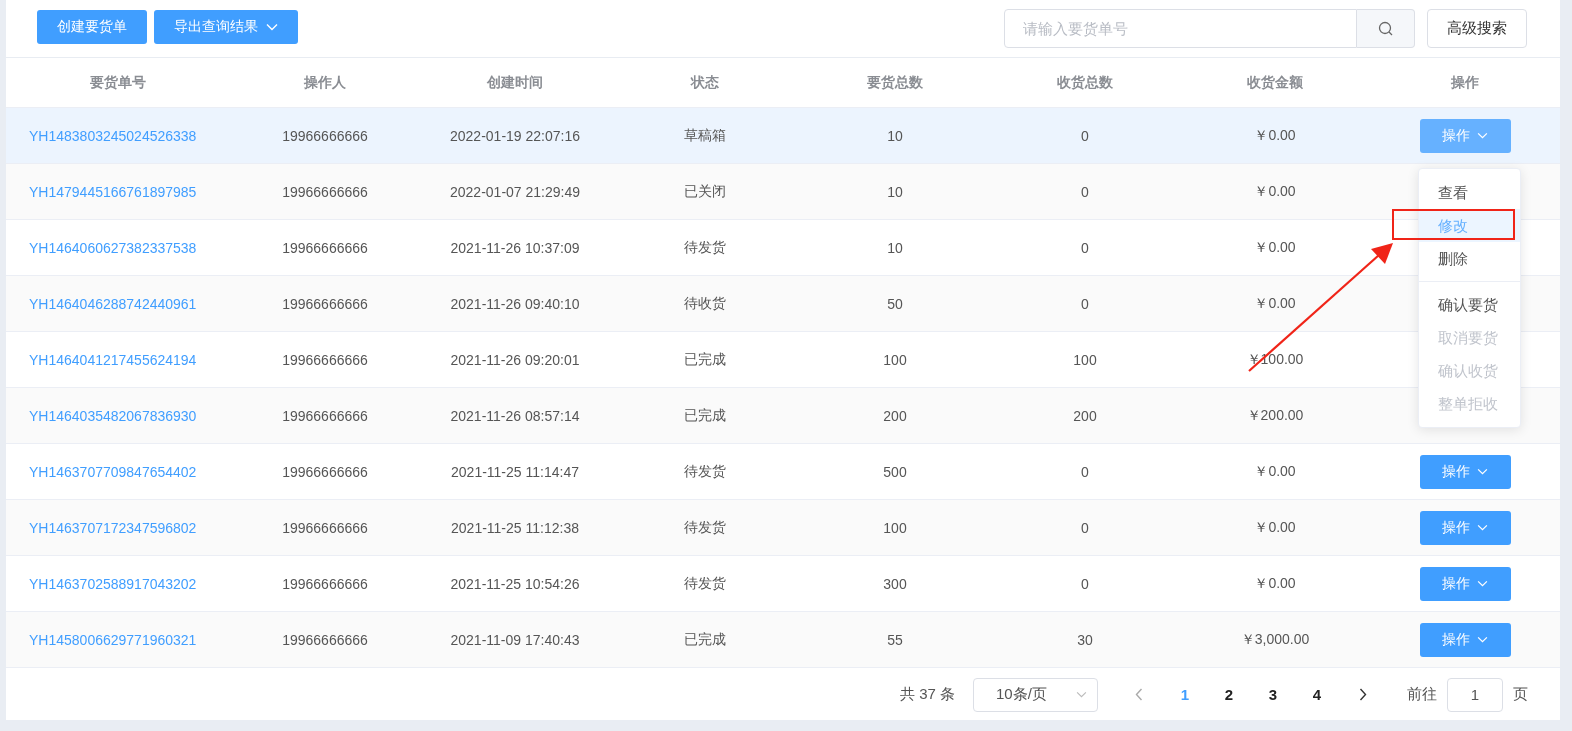 The image size is (1572, 731). What do you see at coordinates (1229, 694) in the screenshot?
I see `page-number: 2` at bounding box center [1229, 694].